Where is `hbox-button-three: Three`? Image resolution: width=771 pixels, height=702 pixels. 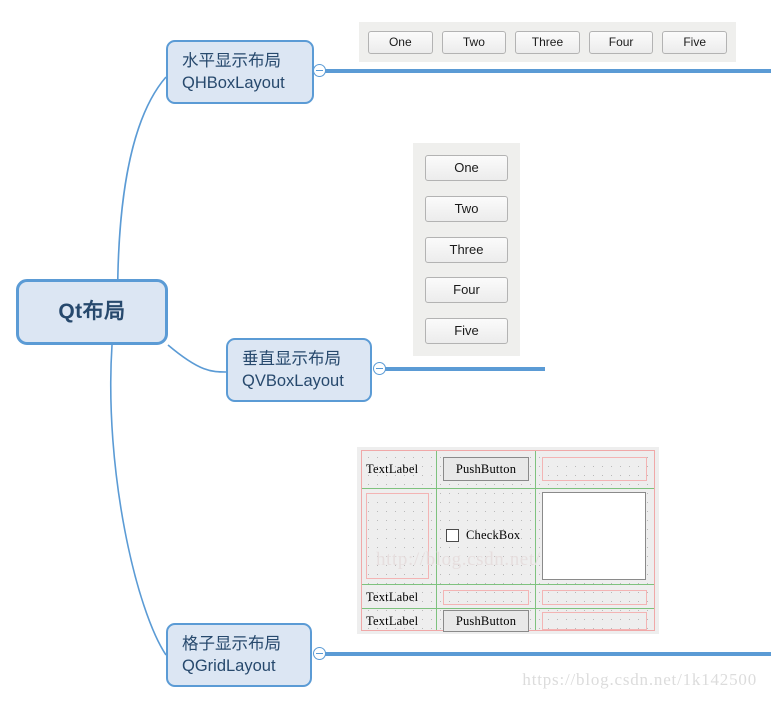 hbox-button-three: Three is located at coordinates (547, 42).